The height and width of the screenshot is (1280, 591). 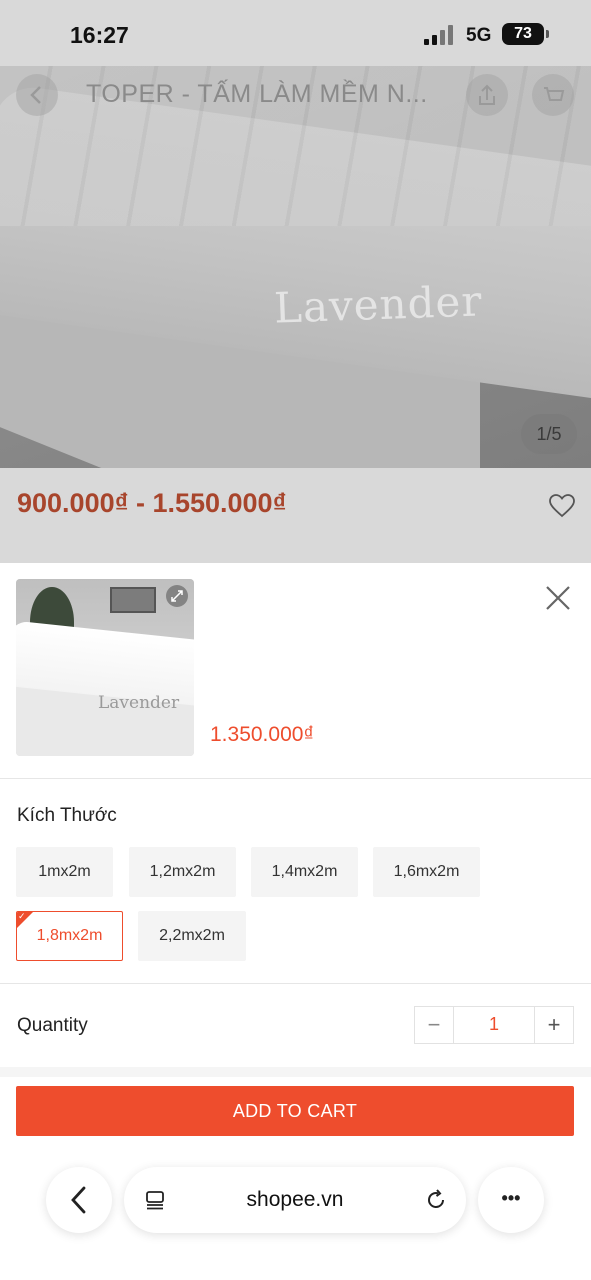 I want to click on expand-icon, so click(x=177, y=596).